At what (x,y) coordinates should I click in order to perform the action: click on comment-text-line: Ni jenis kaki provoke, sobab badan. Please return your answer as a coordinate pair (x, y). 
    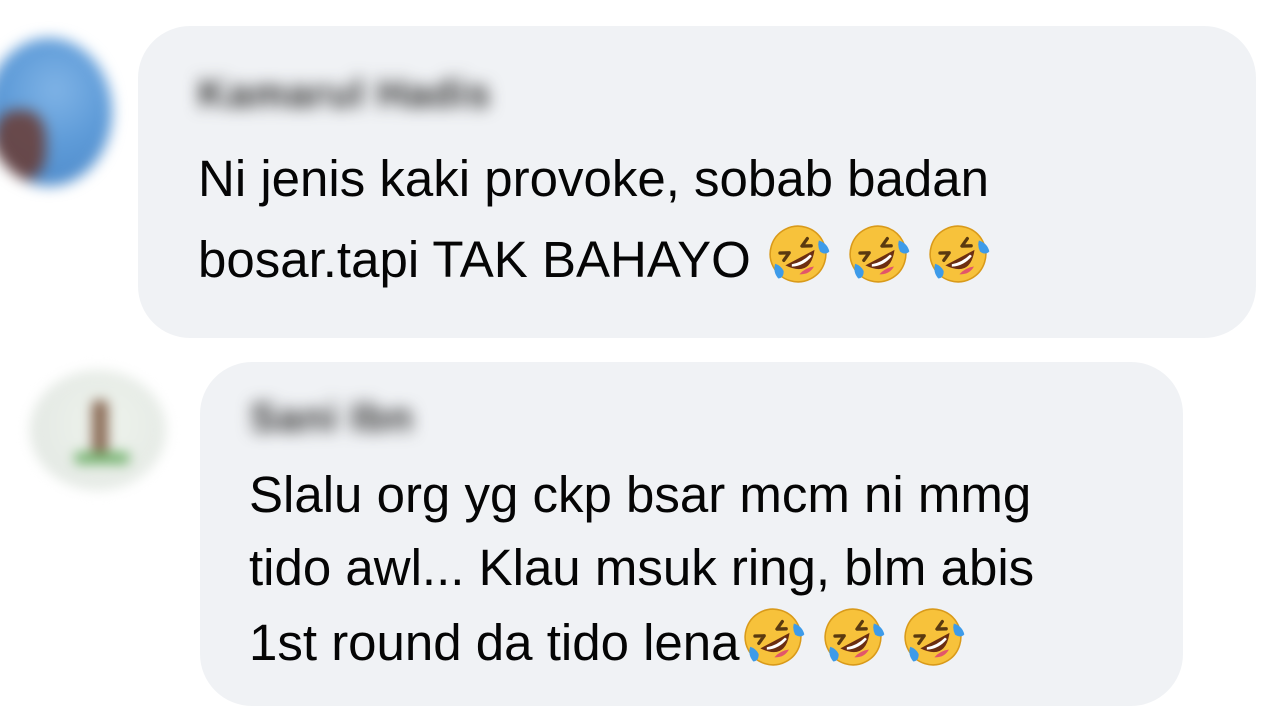
    Looking at the image, I should click on (593, 178).